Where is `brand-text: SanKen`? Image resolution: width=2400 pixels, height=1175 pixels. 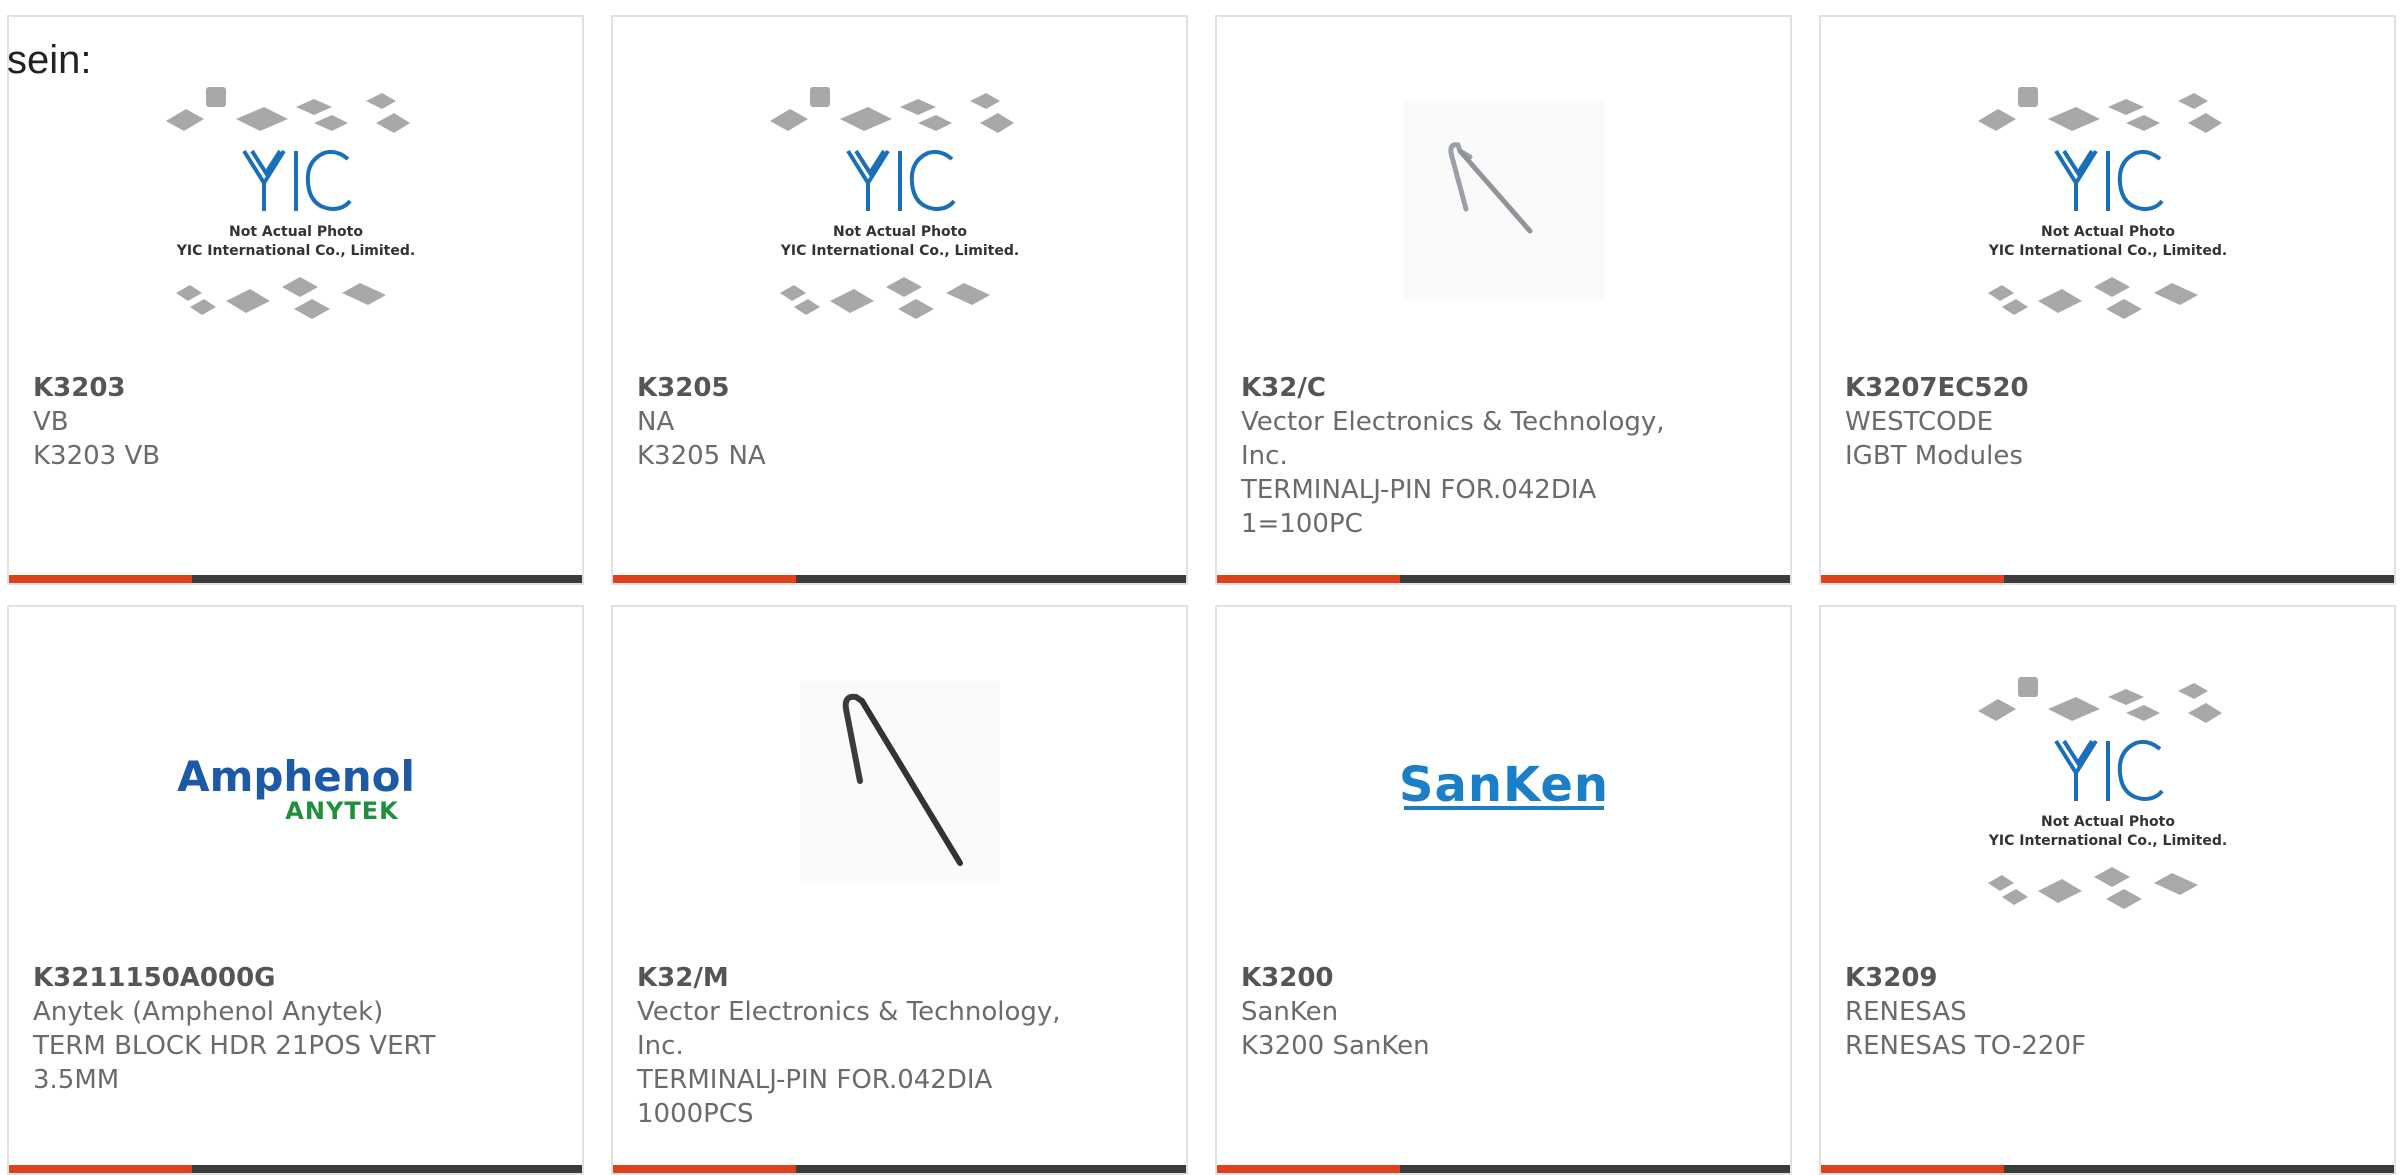 brand-text: SanKen is located at coordinates (1290, 1012).